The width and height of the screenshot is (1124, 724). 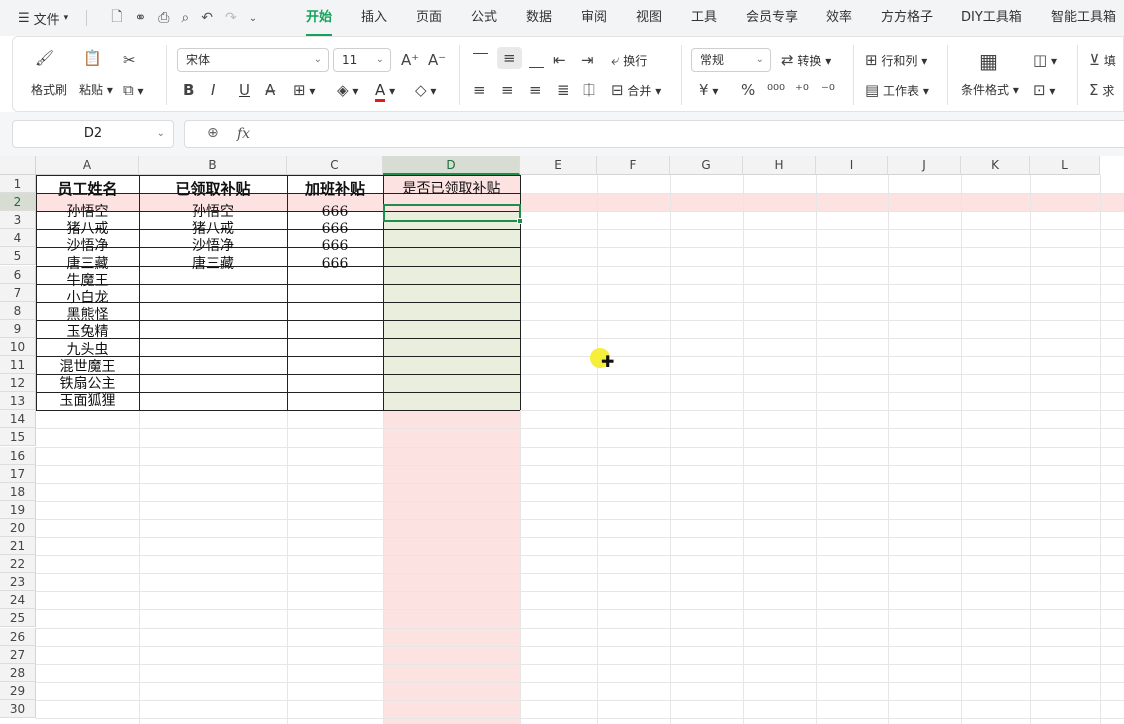 What do you see at coordinates (93, 134) in the screenshot?
I see `name-box: D2 ⌄` at bounding box center [93, 134].